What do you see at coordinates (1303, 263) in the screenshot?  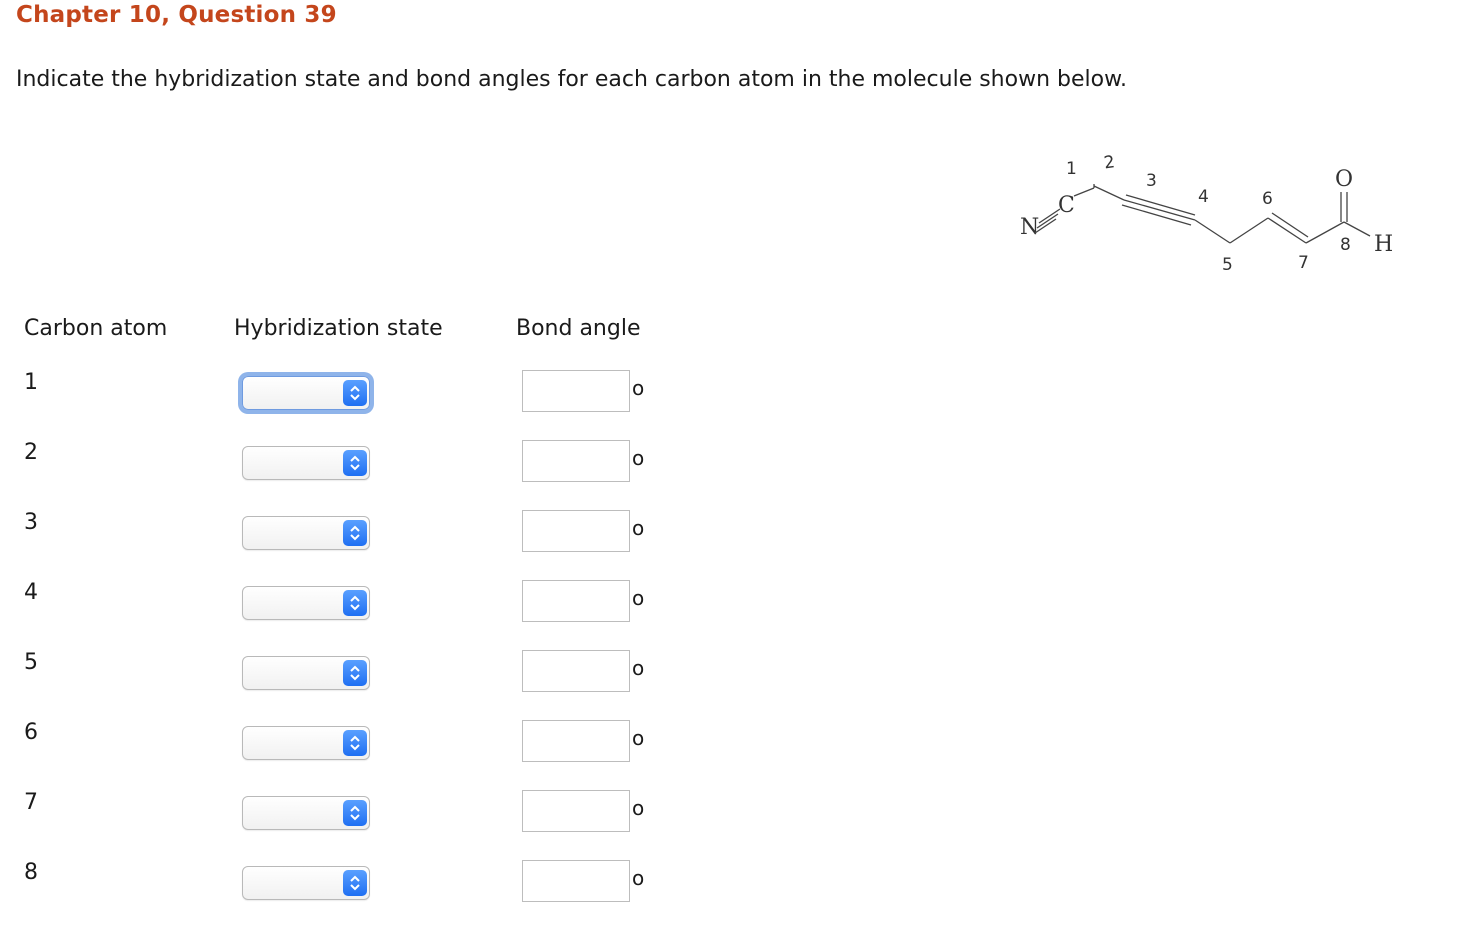 I see `atom-number-7: 7` at bounding box center [1303, 263].